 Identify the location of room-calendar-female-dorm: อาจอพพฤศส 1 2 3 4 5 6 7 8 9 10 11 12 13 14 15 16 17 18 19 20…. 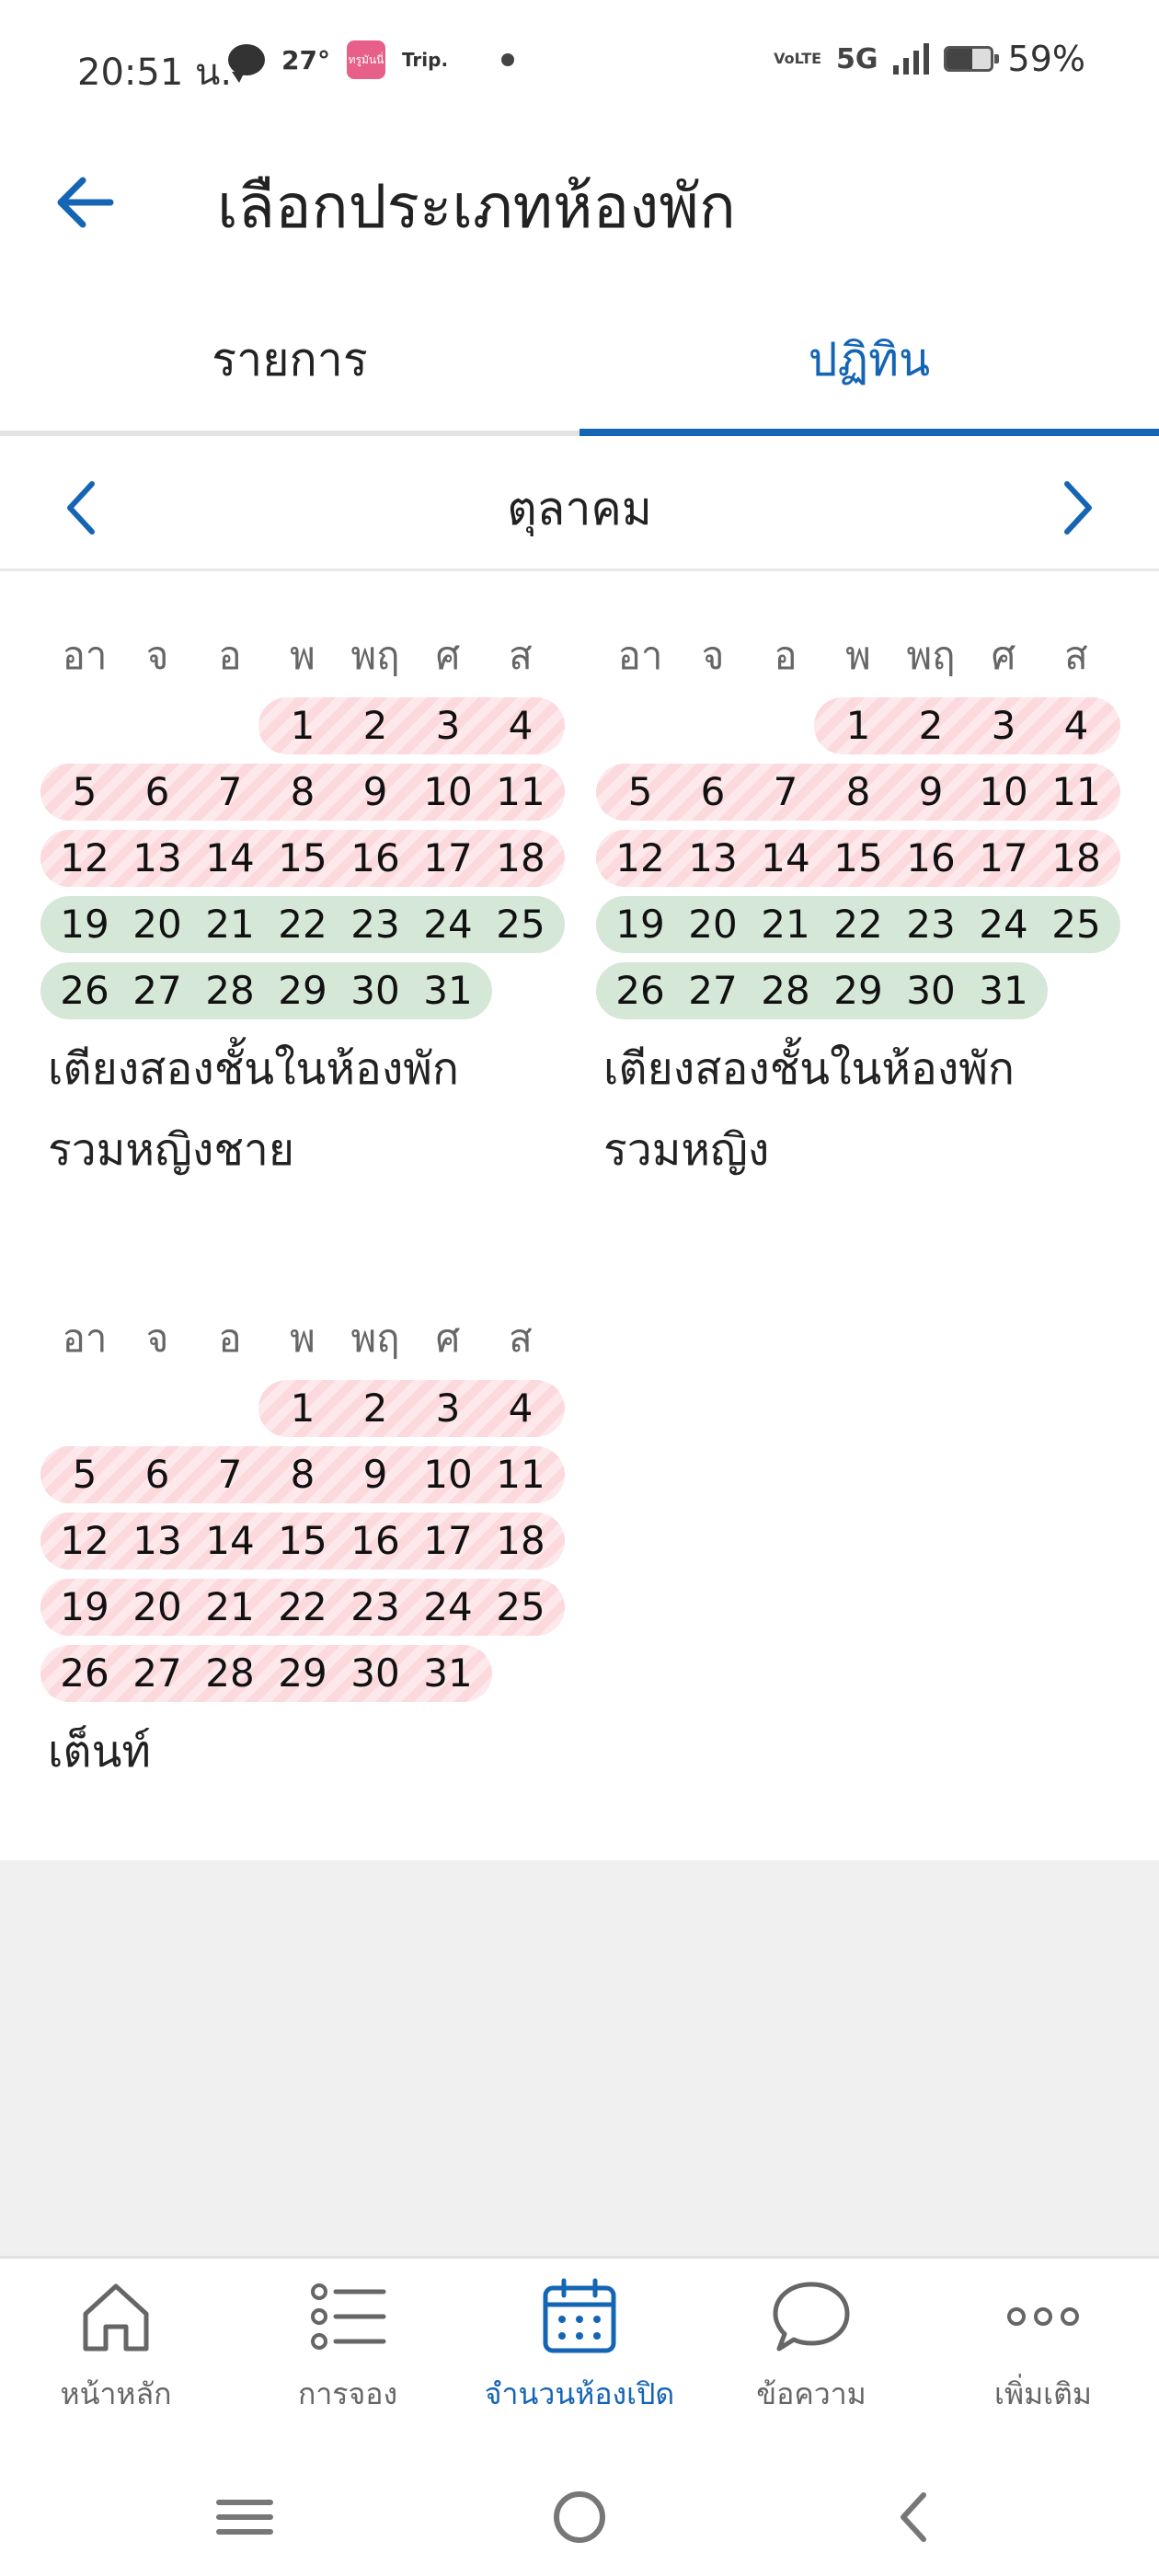
(858, 901).